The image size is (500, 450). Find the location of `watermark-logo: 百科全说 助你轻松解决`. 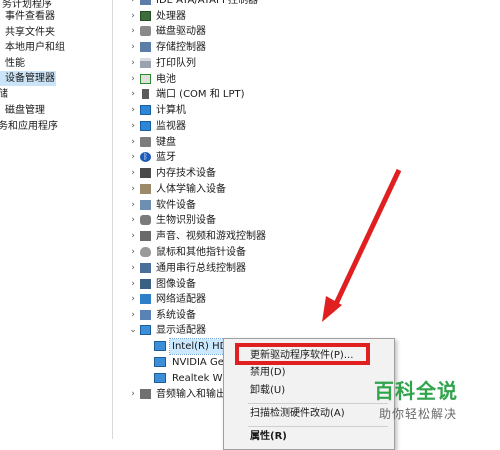

watermark-logo: 百科全说 助你轻松解决 is located at coordinates (426, 400).